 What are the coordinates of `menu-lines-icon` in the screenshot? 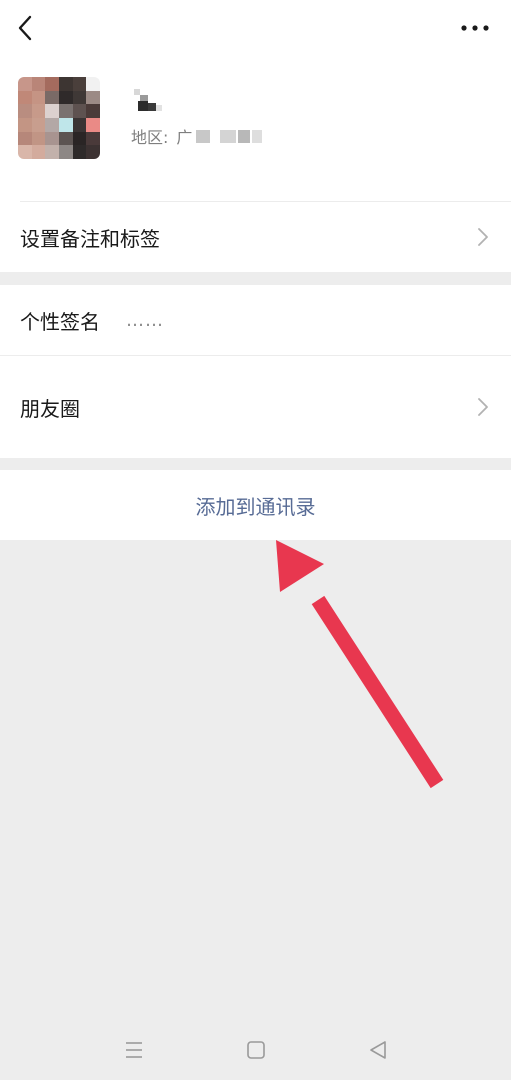 It's located at (134, 1050).